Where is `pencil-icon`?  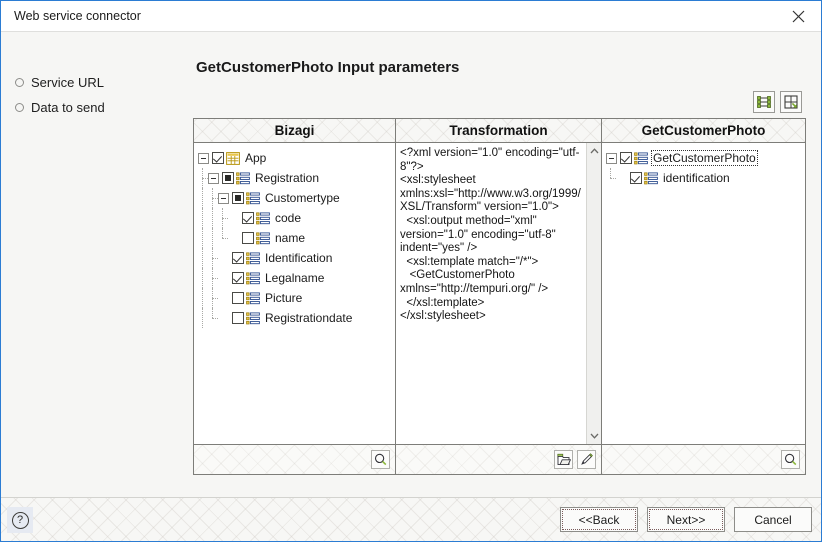
pencil-icon is located at coordinates (586, 459).